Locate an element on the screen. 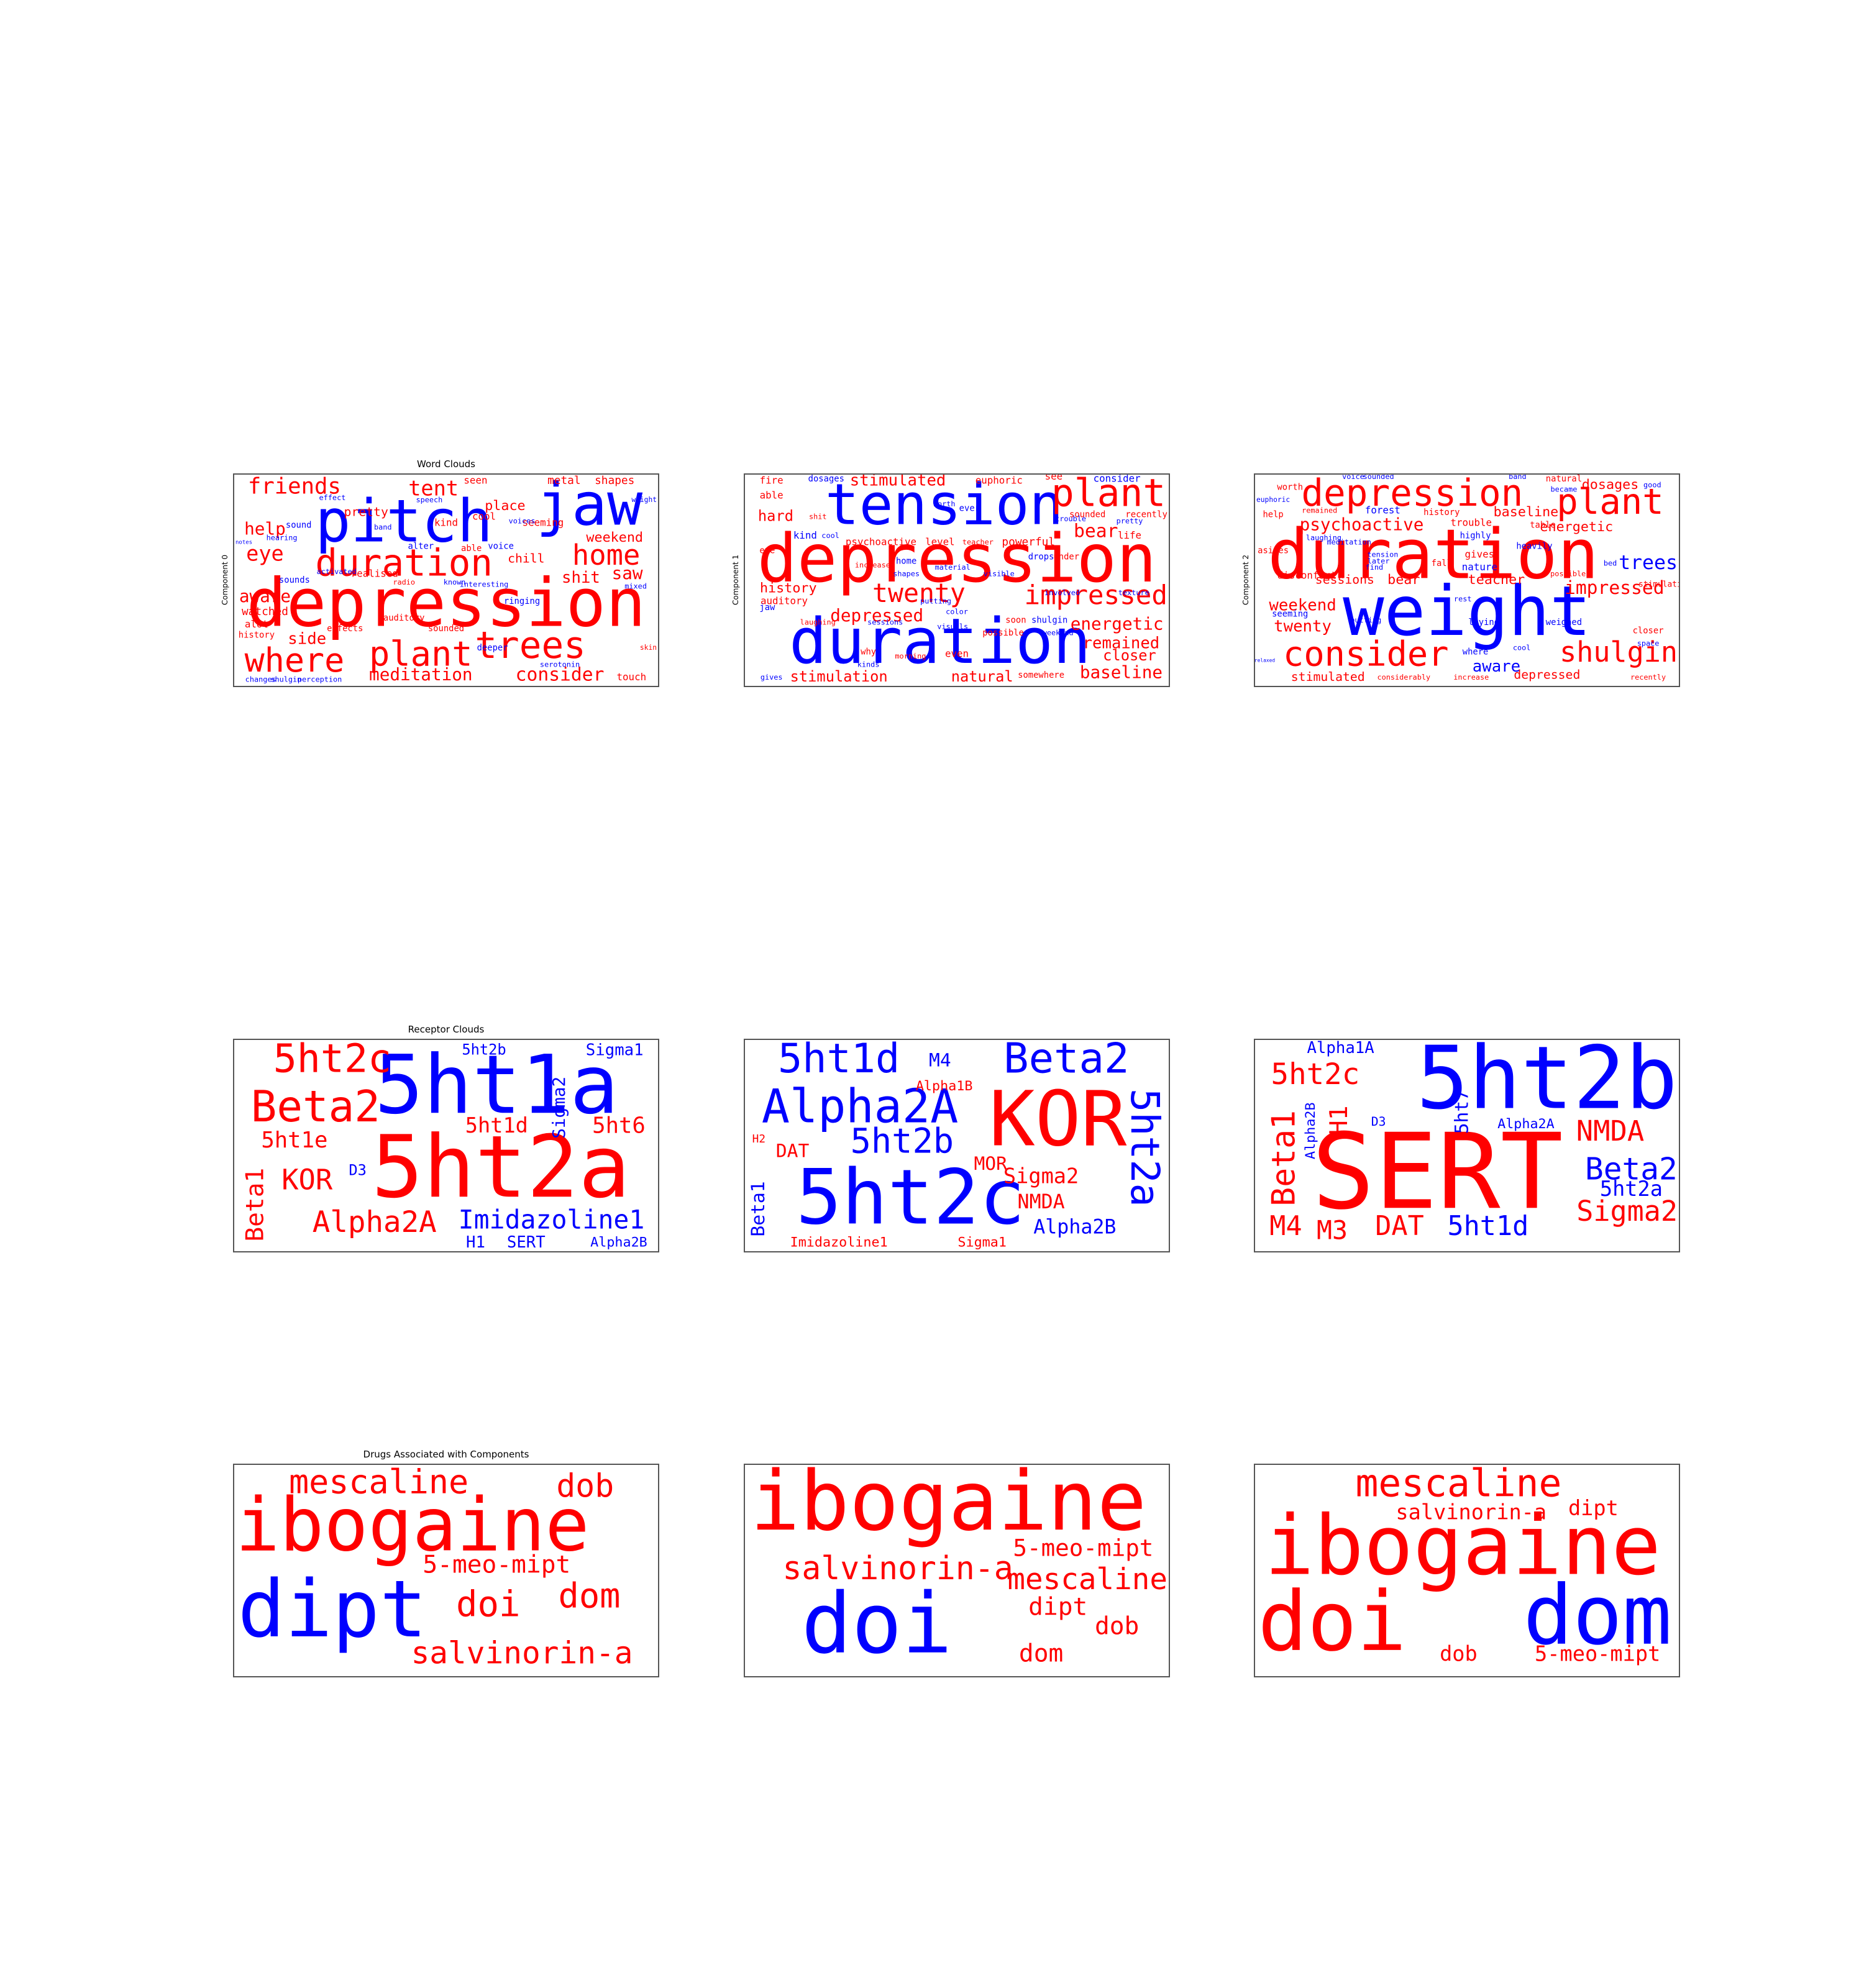 This screenshot has width=1864, height=1988. cloud-word: 5ht7 is located at coordinates (1462, 1112).